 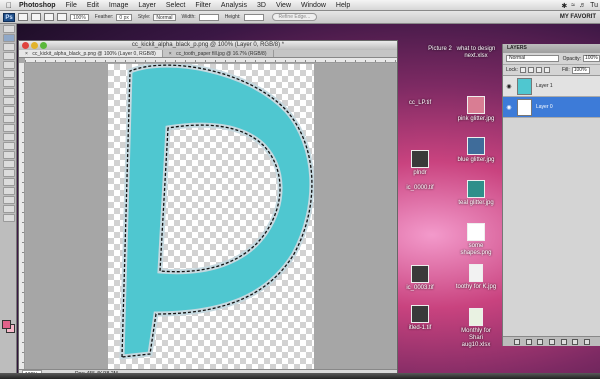 What do you see at coordinates (34, 45) in the screenshot?
I see `minimize-window-icon` at bounding box center [34, 45].